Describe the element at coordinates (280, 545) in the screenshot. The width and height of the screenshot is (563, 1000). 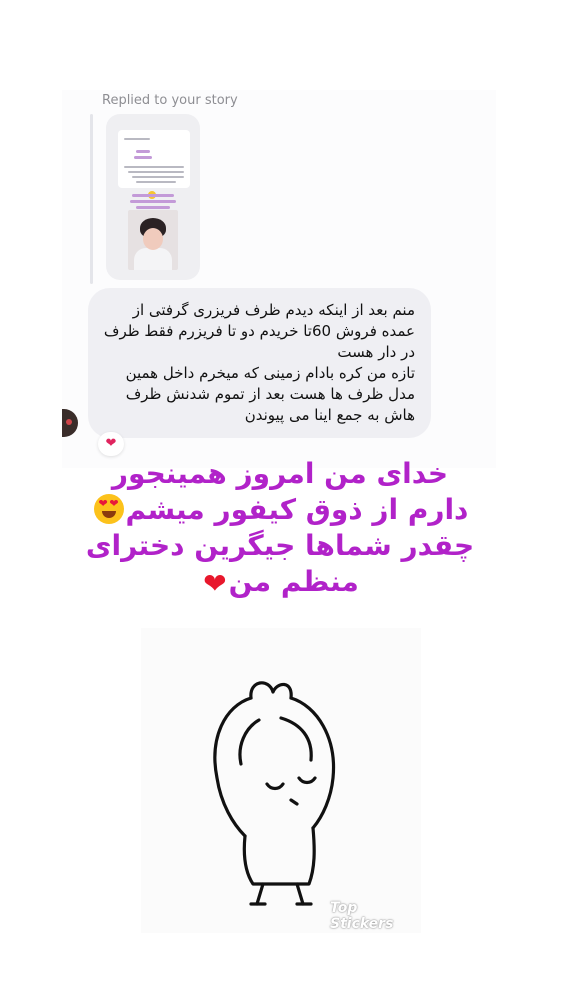
I see `caption-line-3: چقدر شماها جیگرین دخترای` at that location.